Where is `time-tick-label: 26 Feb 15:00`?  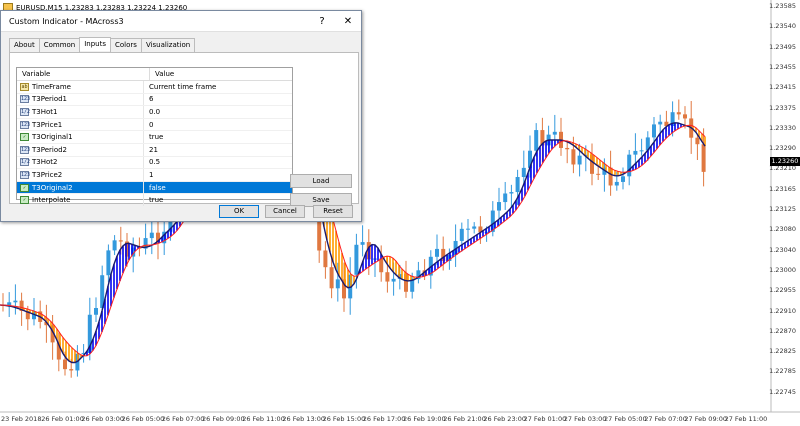 time-tick-label: 26 Feb 15:00 is located at coordinates (344, 419).